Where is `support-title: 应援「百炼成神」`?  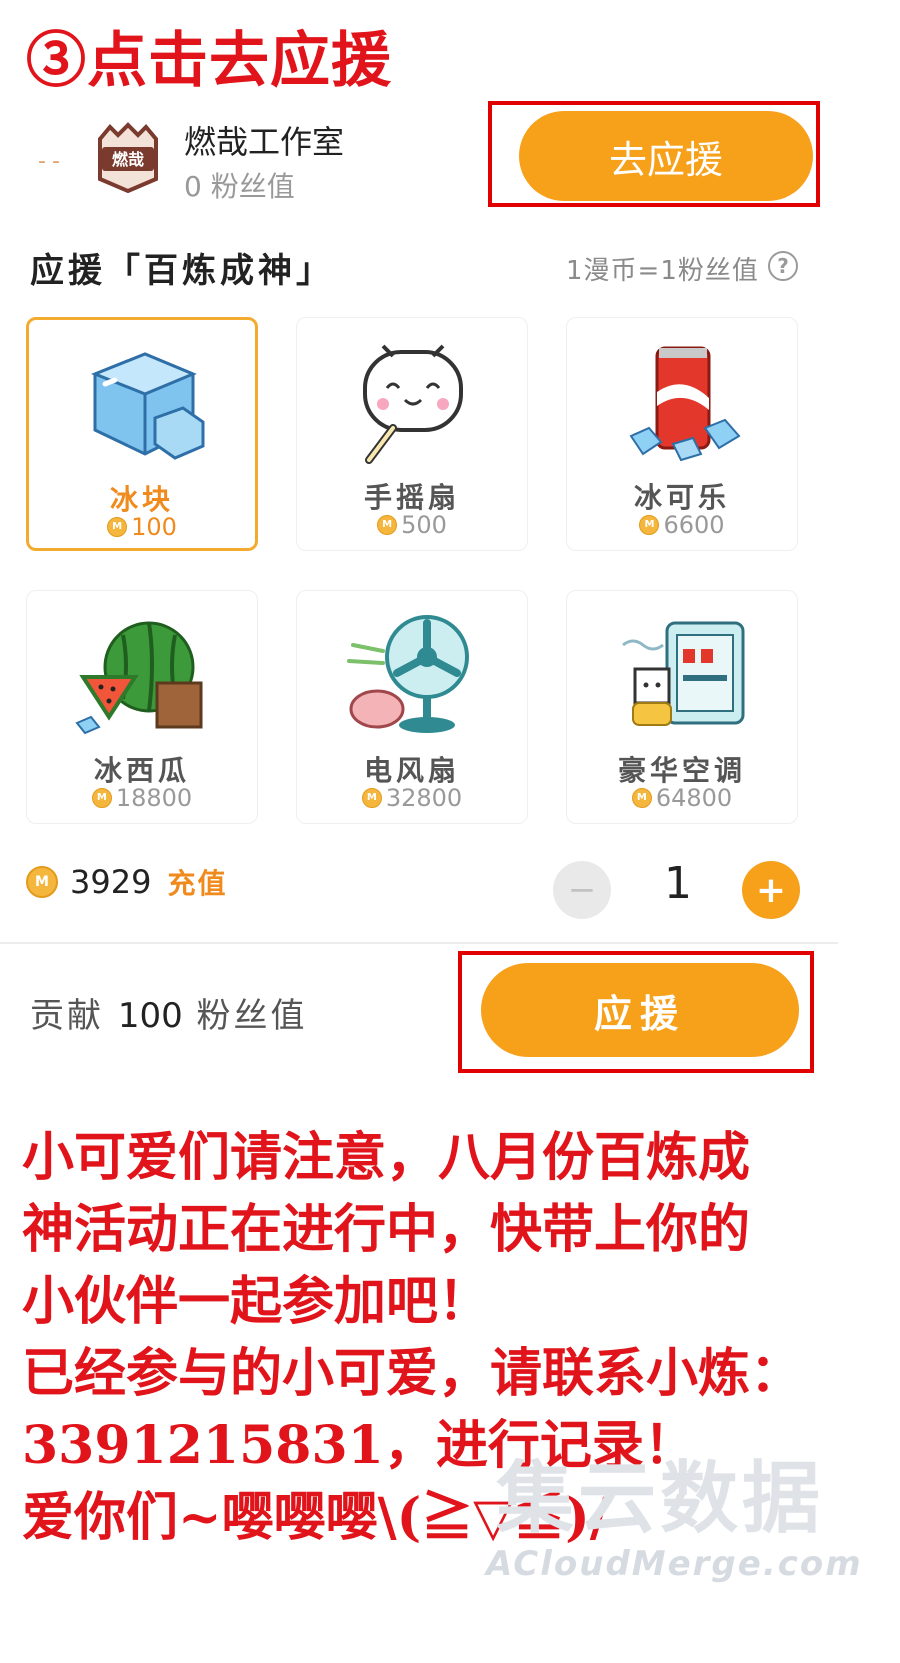 support-title: 应援「百炼成神」 is located at coordinates (182, 271).